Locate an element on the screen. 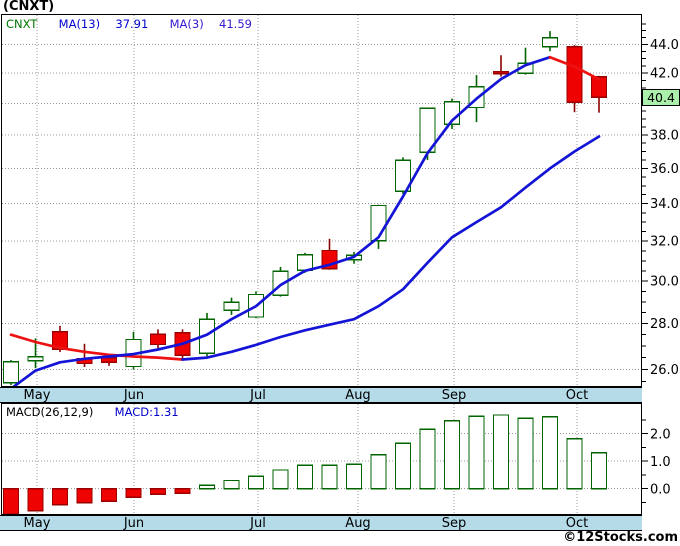 This screenshot has width=680, height=546. macd-header: MACD(26,12,9) MACD:1.31 is located at coordinates (92, 412).